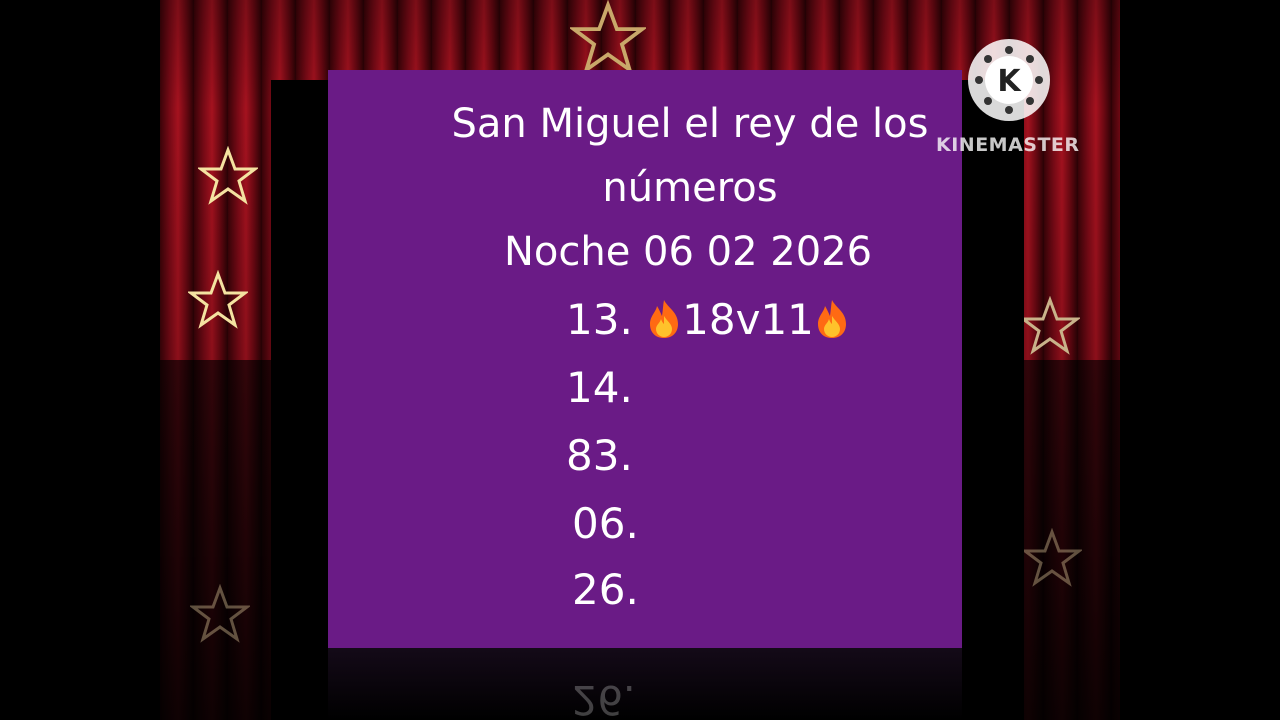  I want to click on number-extra: 18v11, so click(748, 319).